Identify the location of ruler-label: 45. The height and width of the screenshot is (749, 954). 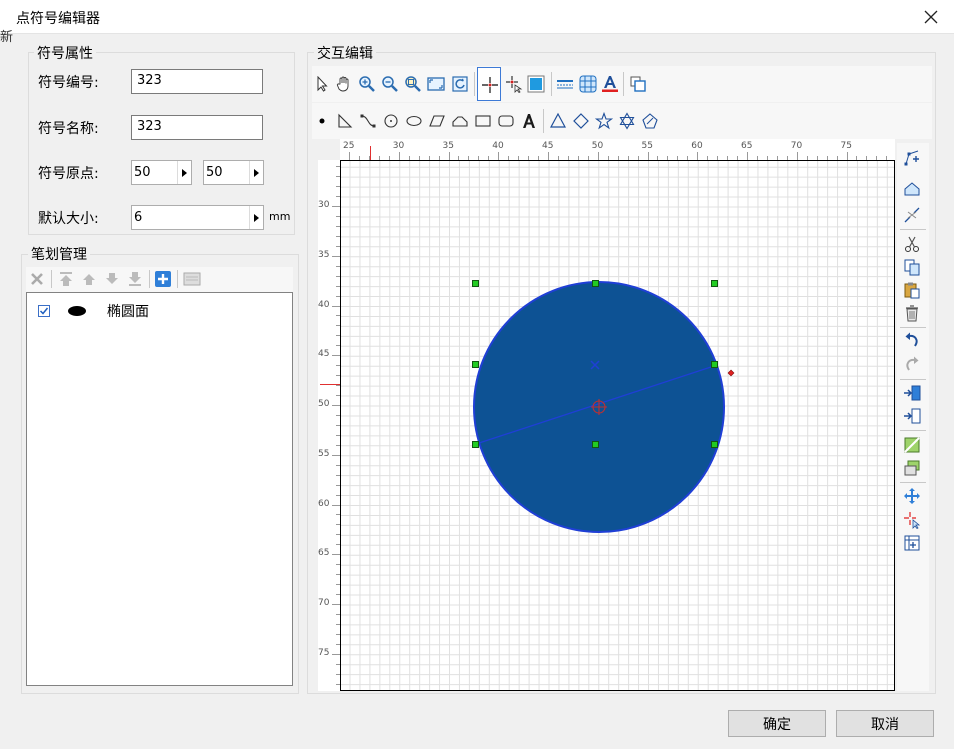
(324, 354).